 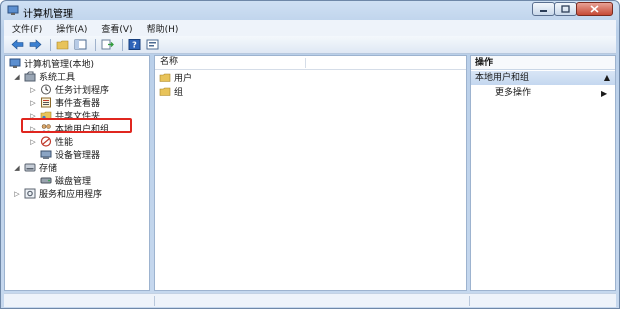 What do you see at coordinates (183, 79) in the screenshot?
I see `list-item-label: 用户` at bounding box center [183, 79].